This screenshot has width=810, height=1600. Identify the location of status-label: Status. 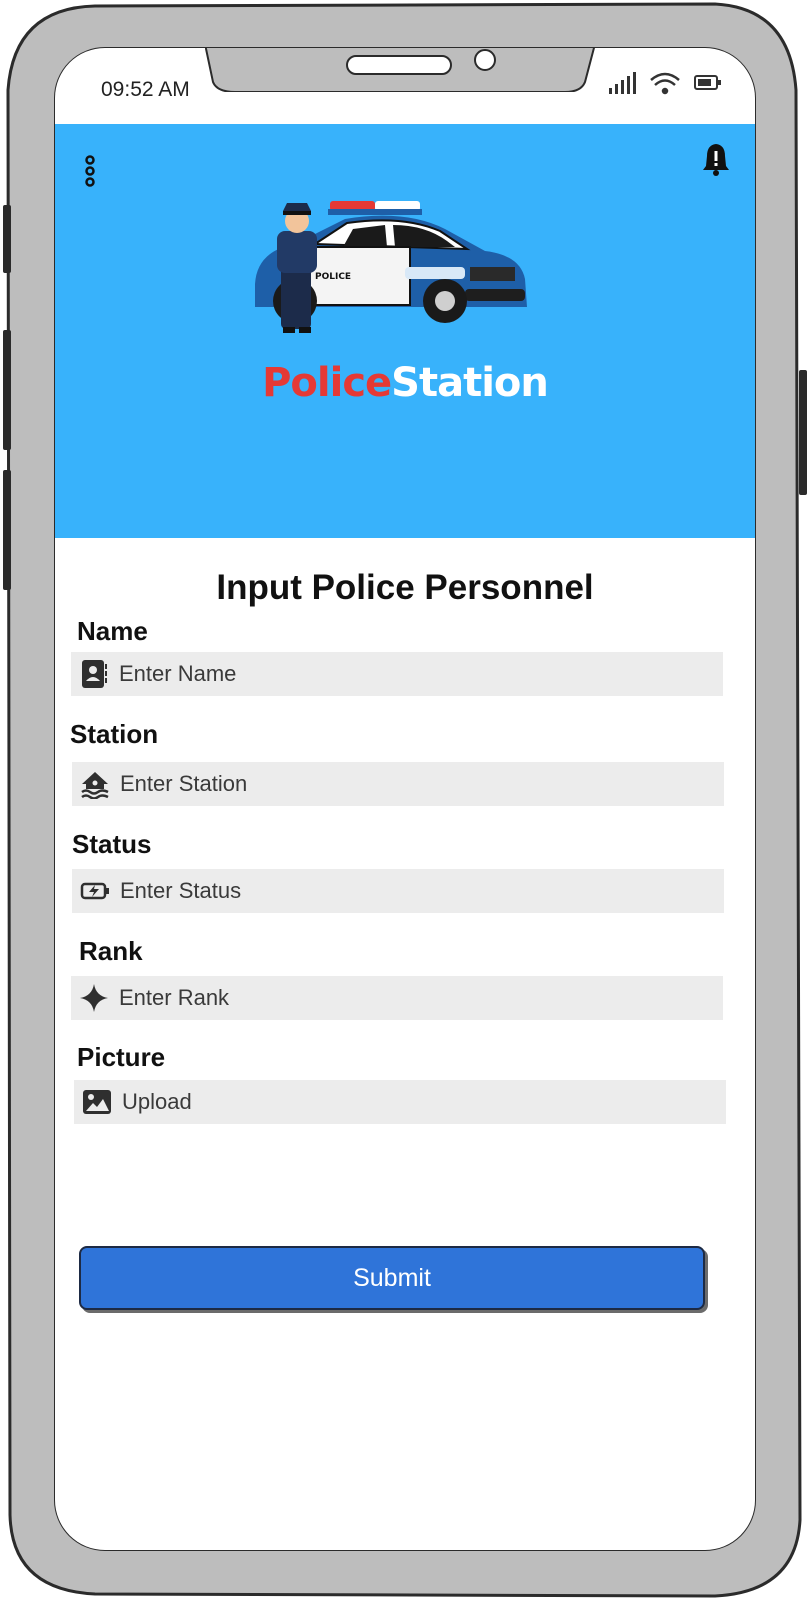
(112, 844).